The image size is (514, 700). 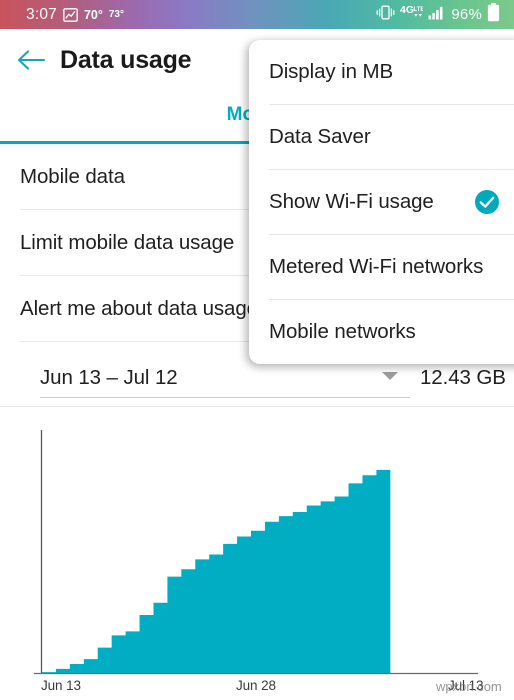 What do you see at coordinates (407, 10) in the screenshot?
I see `svg-text: 4G` at bounding box center [407, 10].